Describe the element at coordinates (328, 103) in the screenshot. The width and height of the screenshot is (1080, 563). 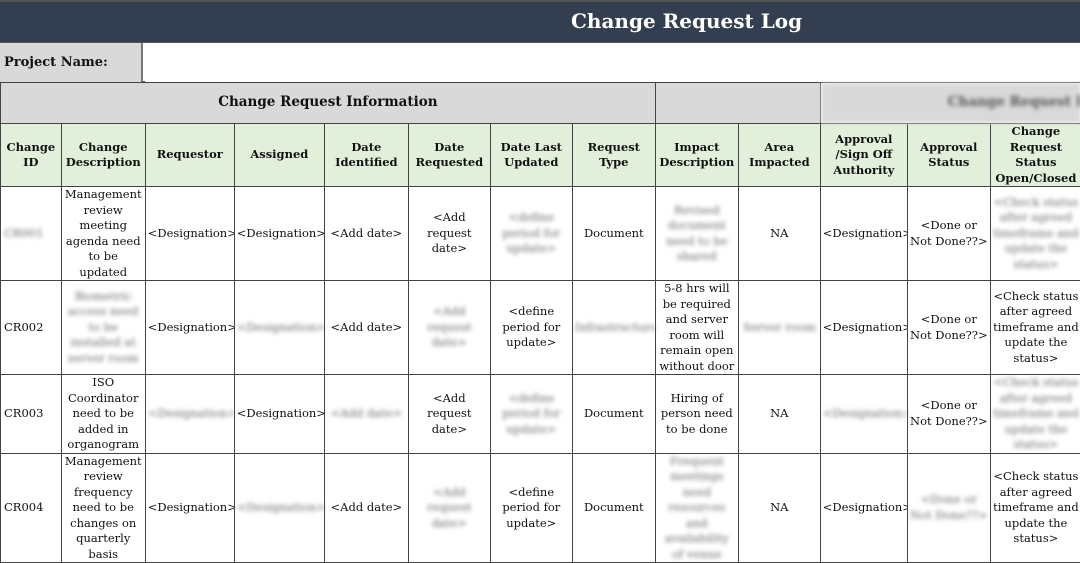
I see `group-header-info: Change Request Information` at that location.